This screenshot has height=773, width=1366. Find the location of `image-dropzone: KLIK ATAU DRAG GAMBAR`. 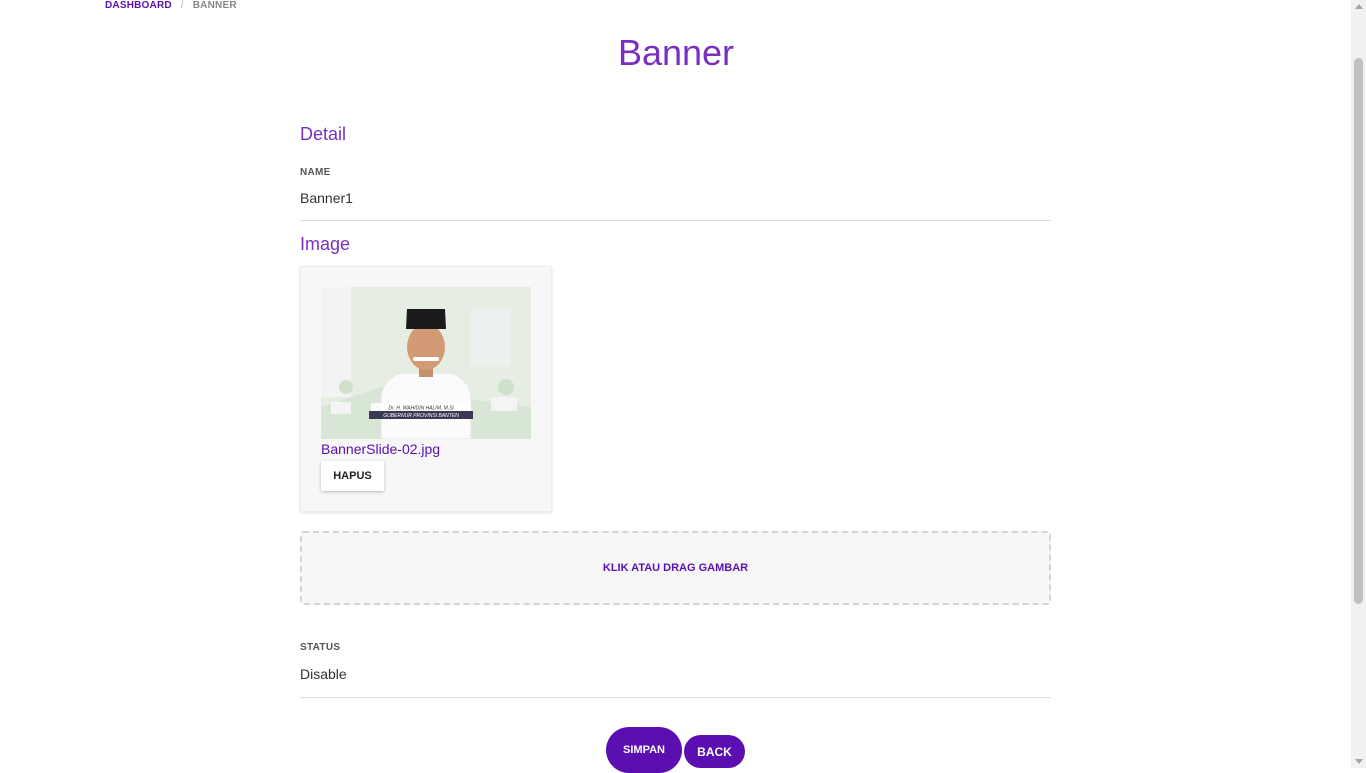

image-dropzone: KLIK ATAU DRAG GAMBAR is located at coordinates (675, 568).